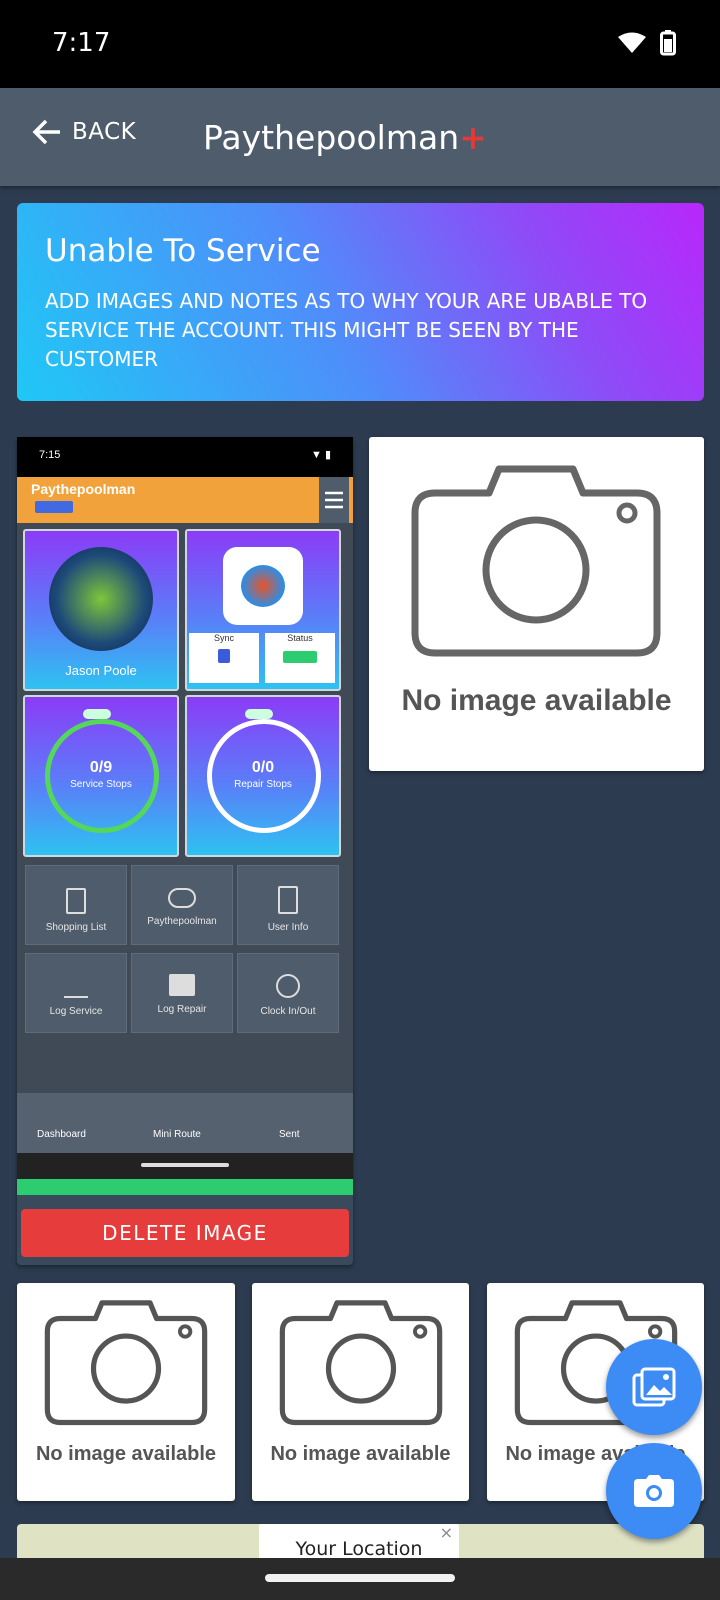  Describe the element at coordinates (360, 44) in the screenshot. I see `status-bar: 7:17` at that location.